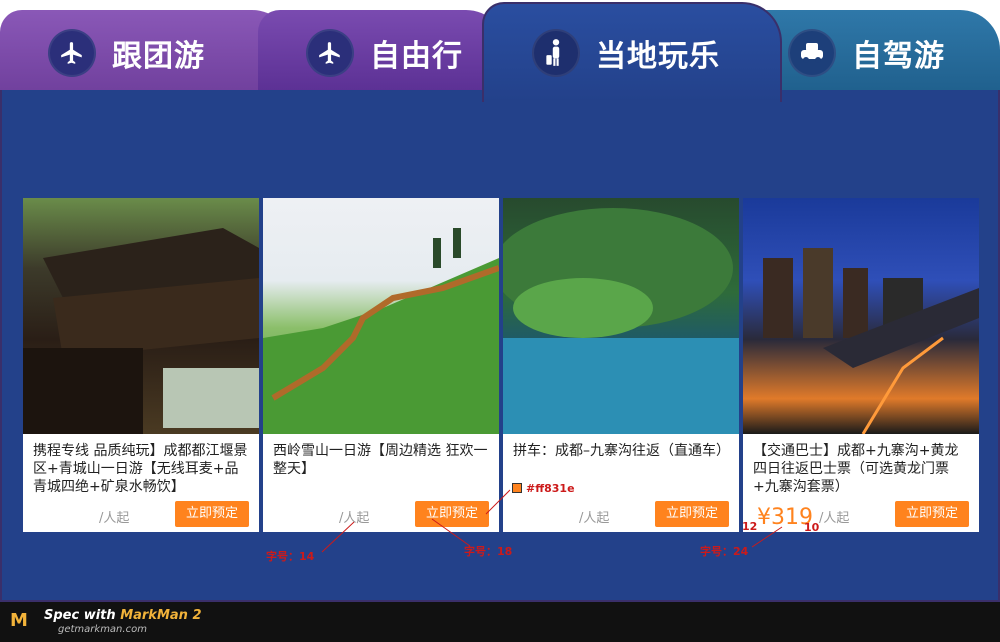 Image resolution: width=1000 pixels, height=642 pixels. What do you see at coordinates (543, 488) in the screenshot?
I see `color-annotation: #ff831e` at bounding box center [543, 488].